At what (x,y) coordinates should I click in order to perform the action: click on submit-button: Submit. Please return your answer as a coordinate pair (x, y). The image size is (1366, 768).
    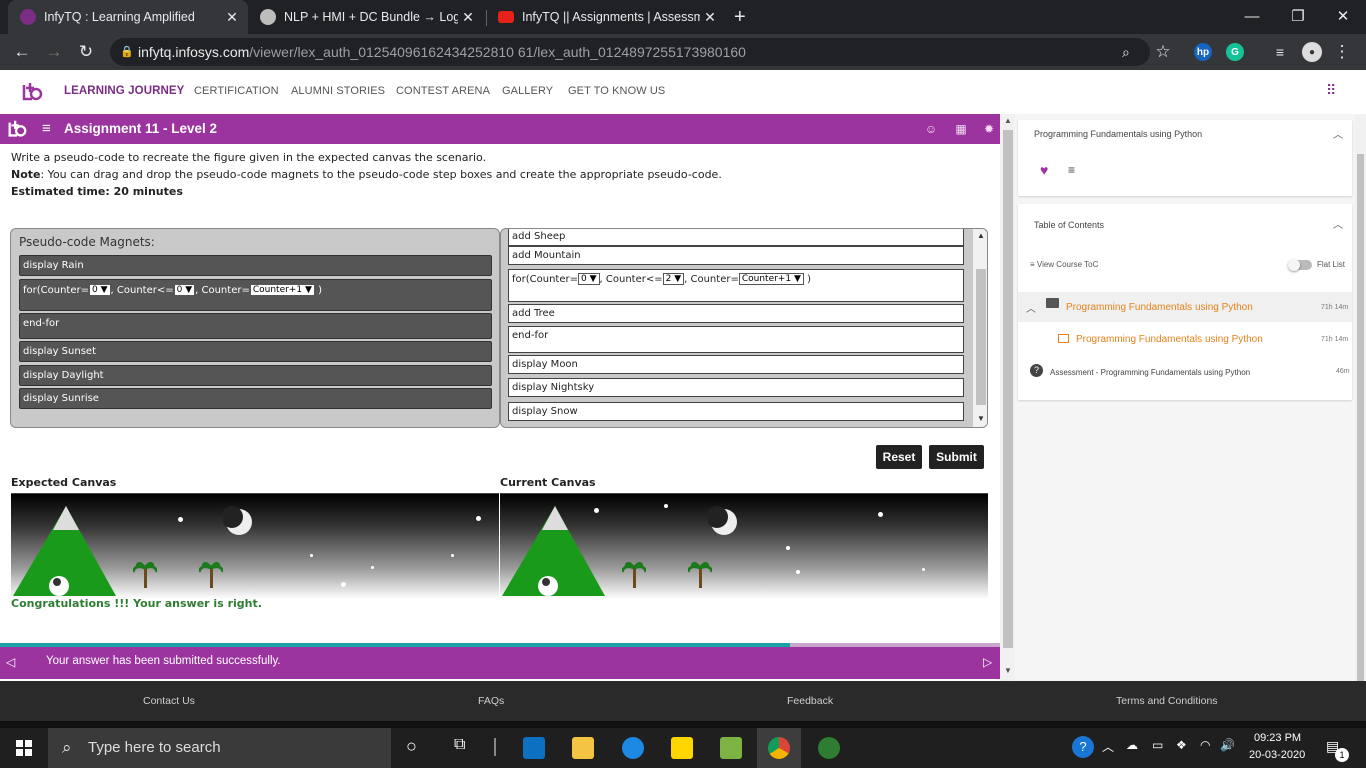
    Looking at the image, I should click on (956, 457).